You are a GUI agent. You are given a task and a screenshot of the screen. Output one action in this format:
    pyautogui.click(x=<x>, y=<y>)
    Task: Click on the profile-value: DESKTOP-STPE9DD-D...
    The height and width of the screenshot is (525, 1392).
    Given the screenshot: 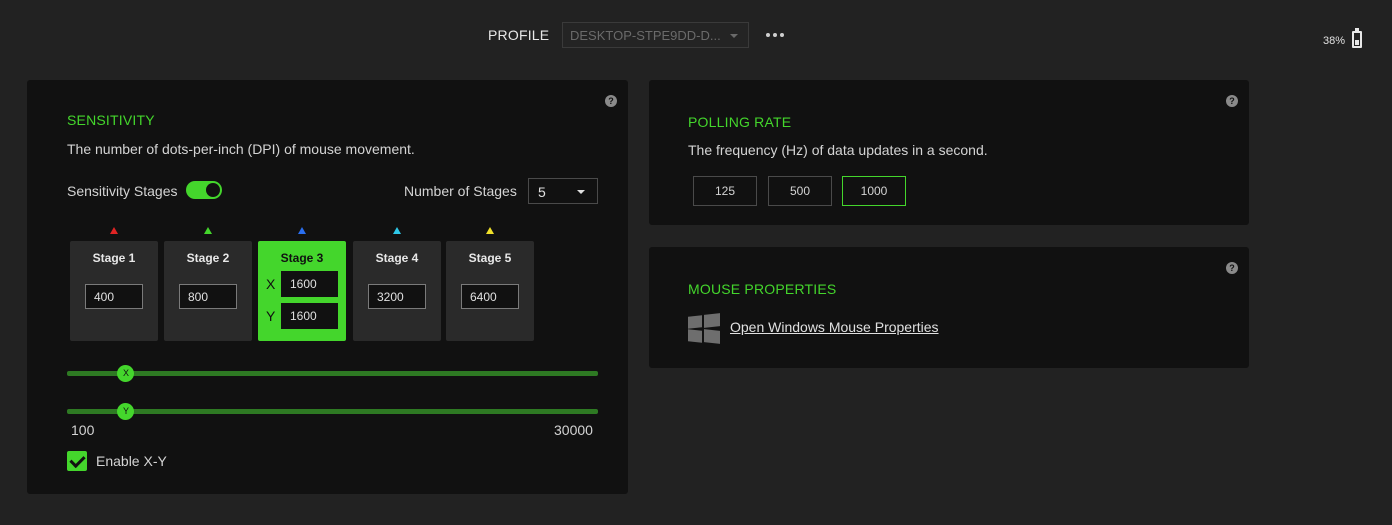 What is the action you would take?
    pyautogui.click(x=645, y=35)
    